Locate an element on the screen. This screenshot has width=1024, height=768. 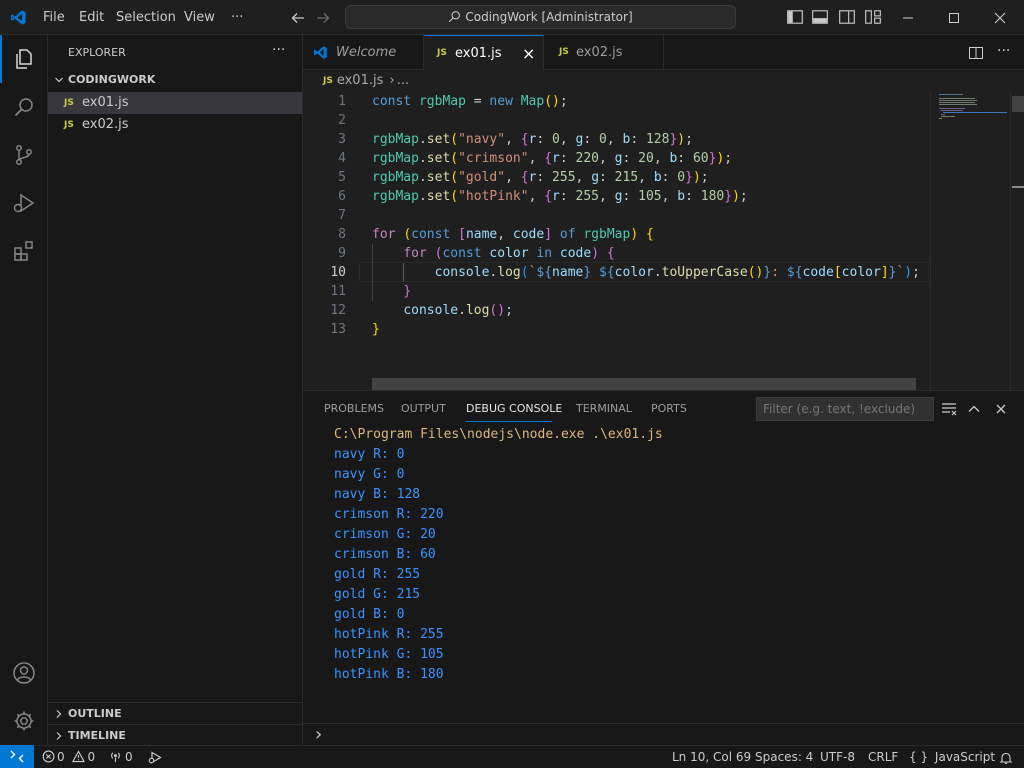
tab-ex01: JS ex01.js × is located at coordinates (484, 53).